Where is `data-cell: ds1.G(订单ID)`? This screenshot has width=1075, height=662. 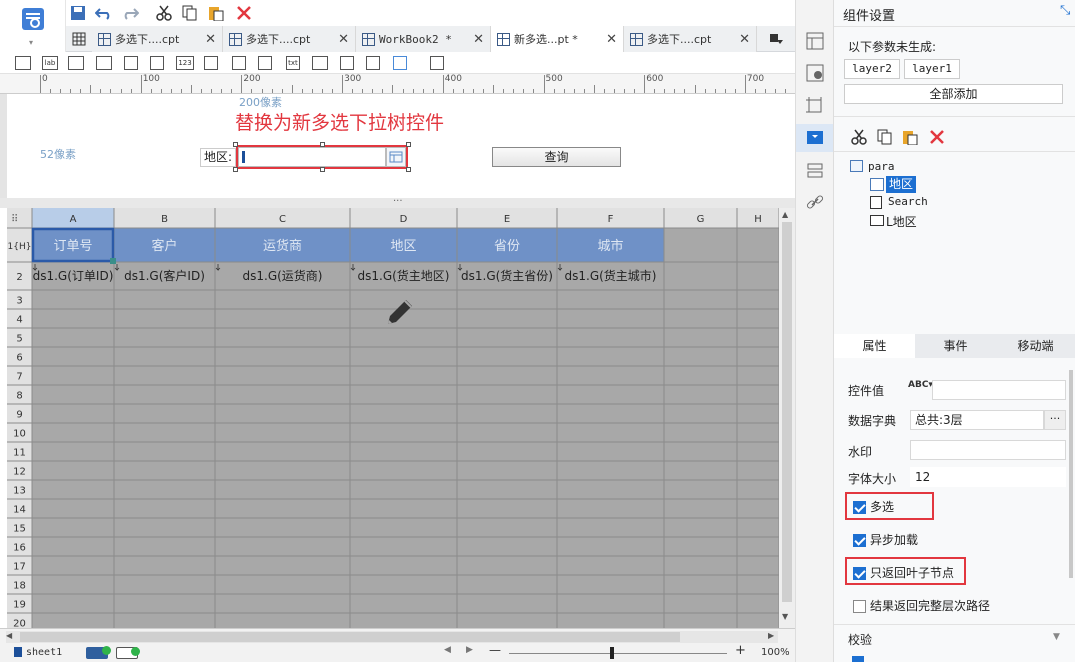
data-cell: ds1.G(订单ID) is located at coordinates (73, 276).